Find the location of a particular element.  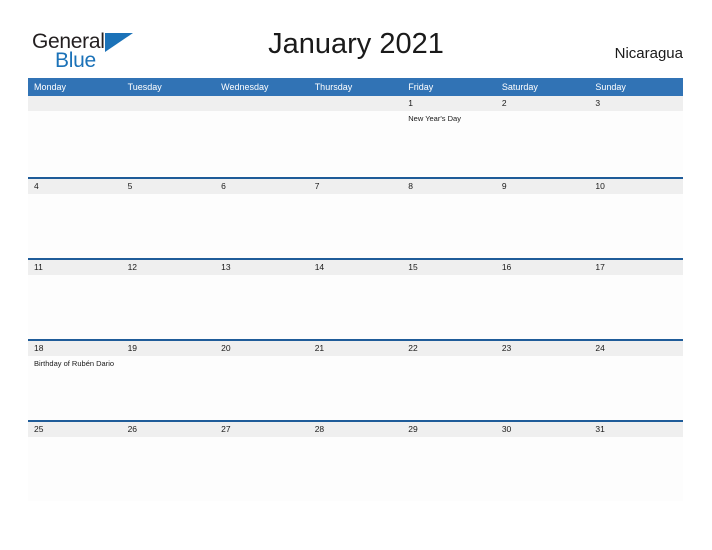

weekday-header-monday: Monday is located at coordinates (50, 87).